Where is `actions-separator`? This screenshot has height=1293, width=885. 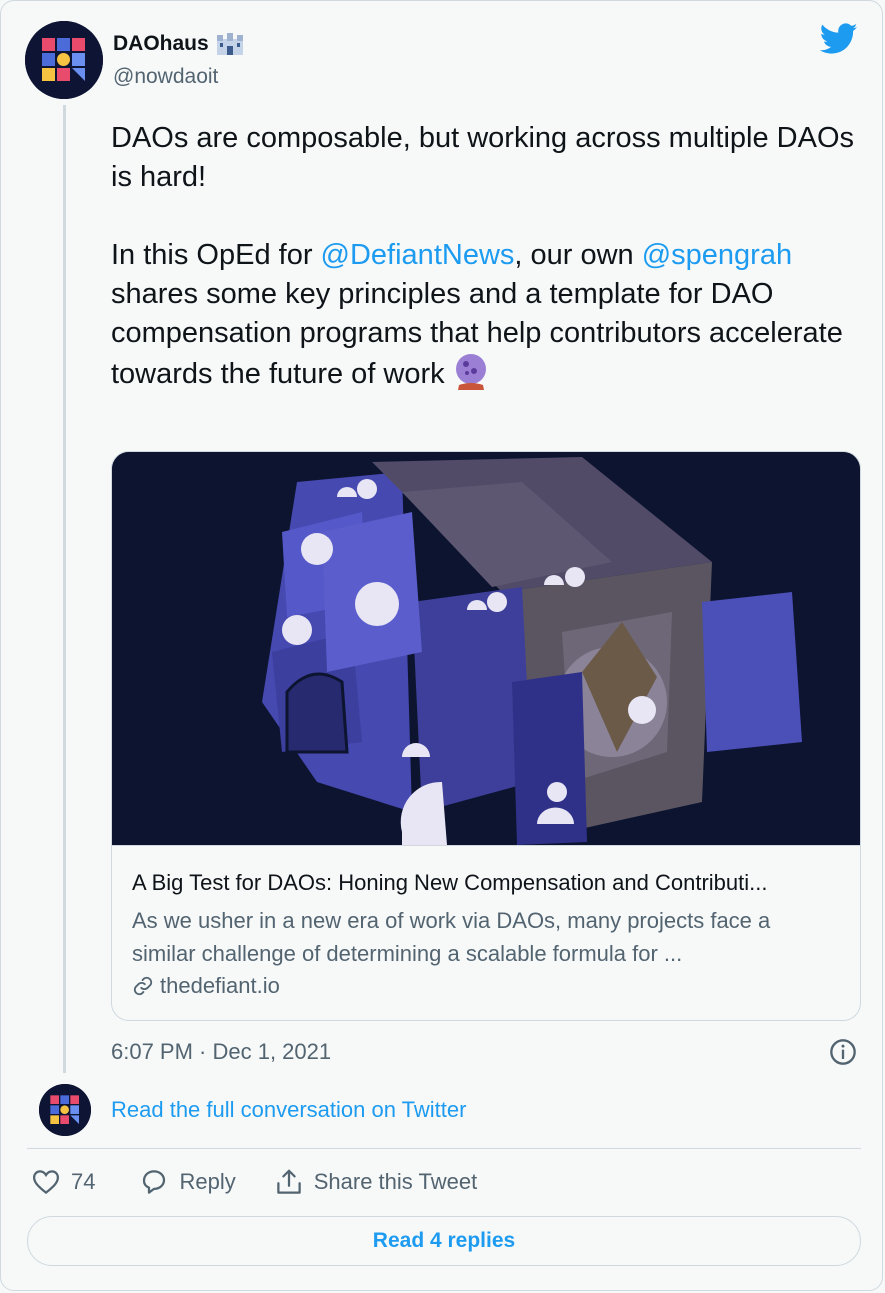
actions-separator is located at coordinates (444, 1148).